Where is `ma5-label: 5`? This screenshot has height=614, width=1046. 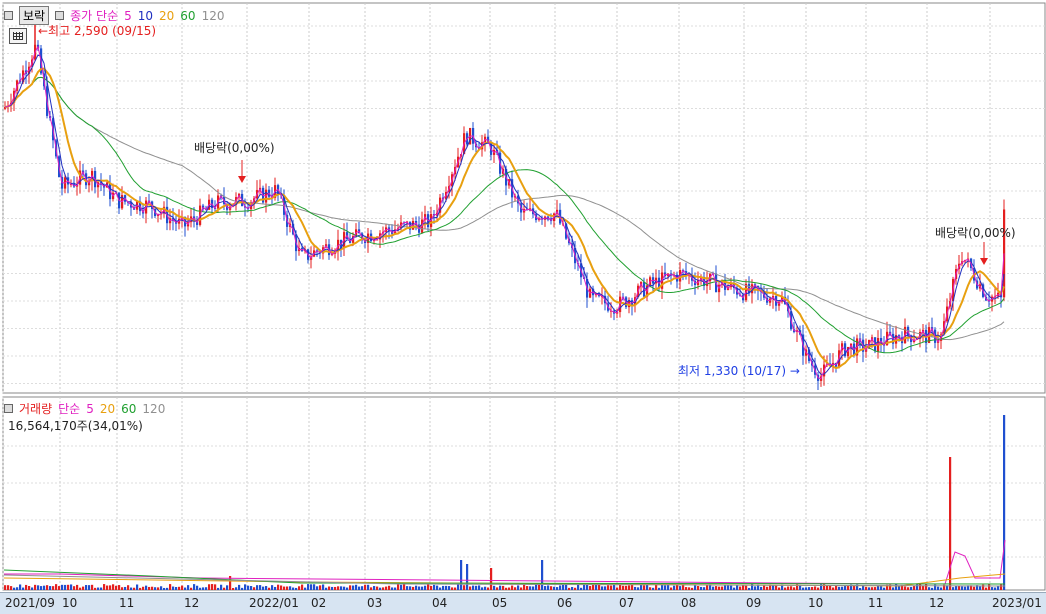 ma5-label: 5 is located at coordinates (128, 15).